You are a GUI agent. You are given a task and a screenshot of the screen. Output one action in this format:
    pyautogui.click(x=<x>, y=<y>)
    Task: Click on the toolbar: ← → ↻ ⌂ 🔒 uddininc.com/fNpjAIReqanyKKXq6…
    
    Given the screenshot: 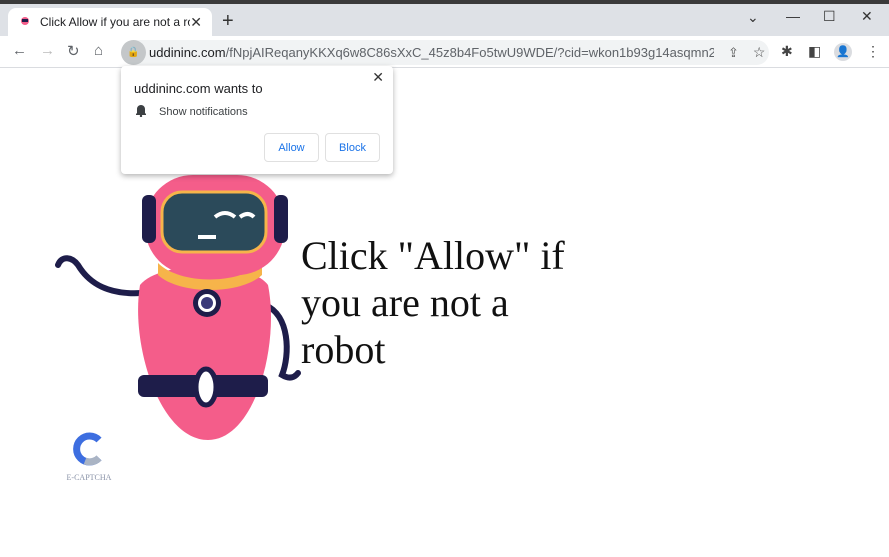 What is the action you would take?
    pyautogui.click(x=444, y=52)
    